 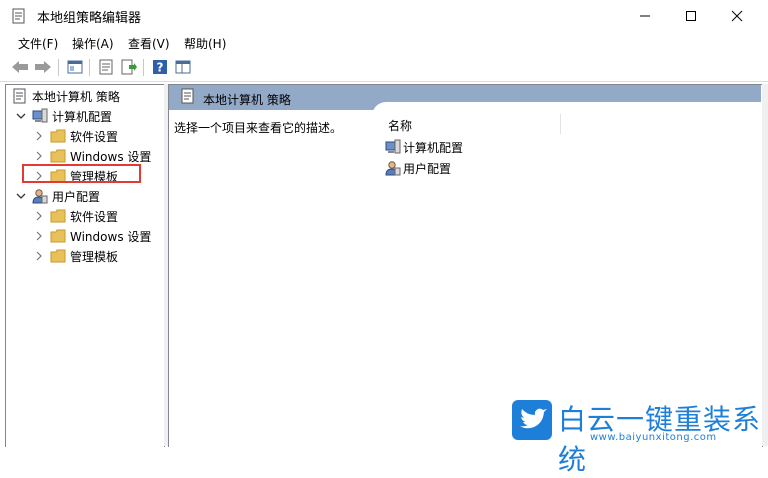 What do you see at coordinates (765, 265) in the screenshot?
I see `window-edge` at bounding box center [765, 265].